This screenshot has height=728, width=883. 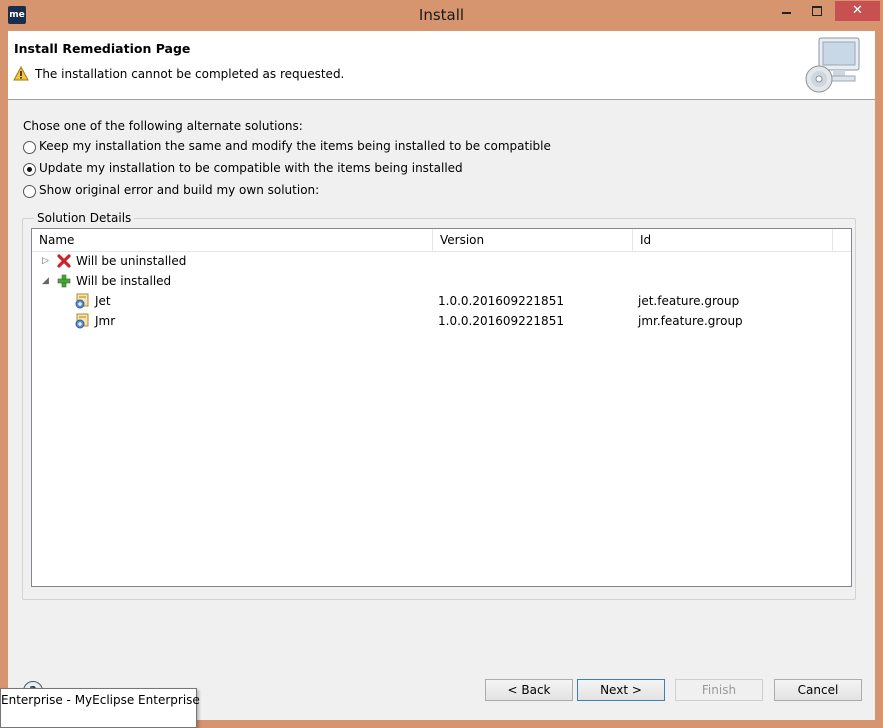 I want to click on radio-show-original-error, so click(x=29, y=191).